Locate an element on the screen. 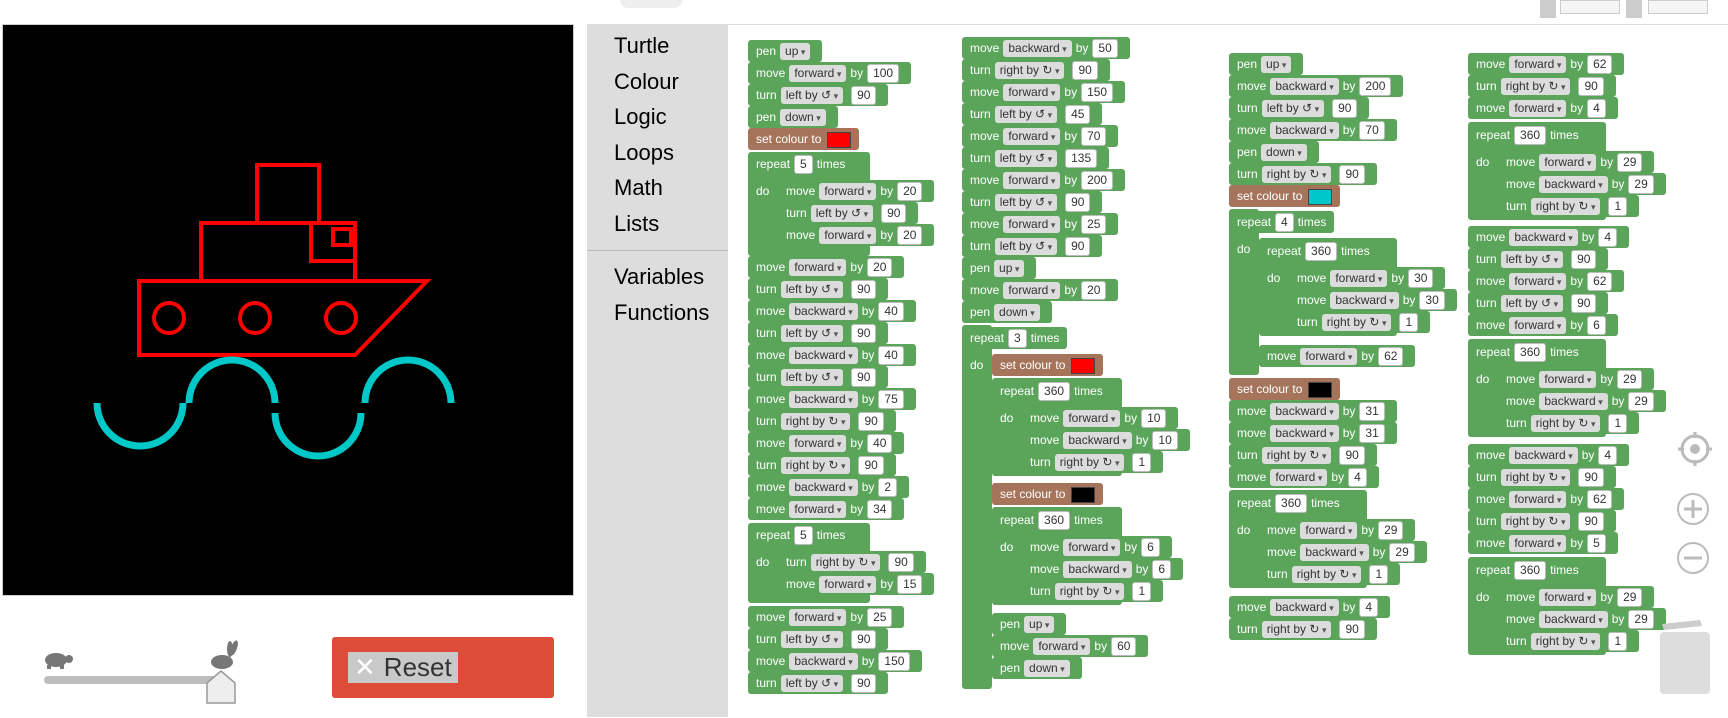  toolbox-category-lists: Lists is located at coordinates (636, 224).